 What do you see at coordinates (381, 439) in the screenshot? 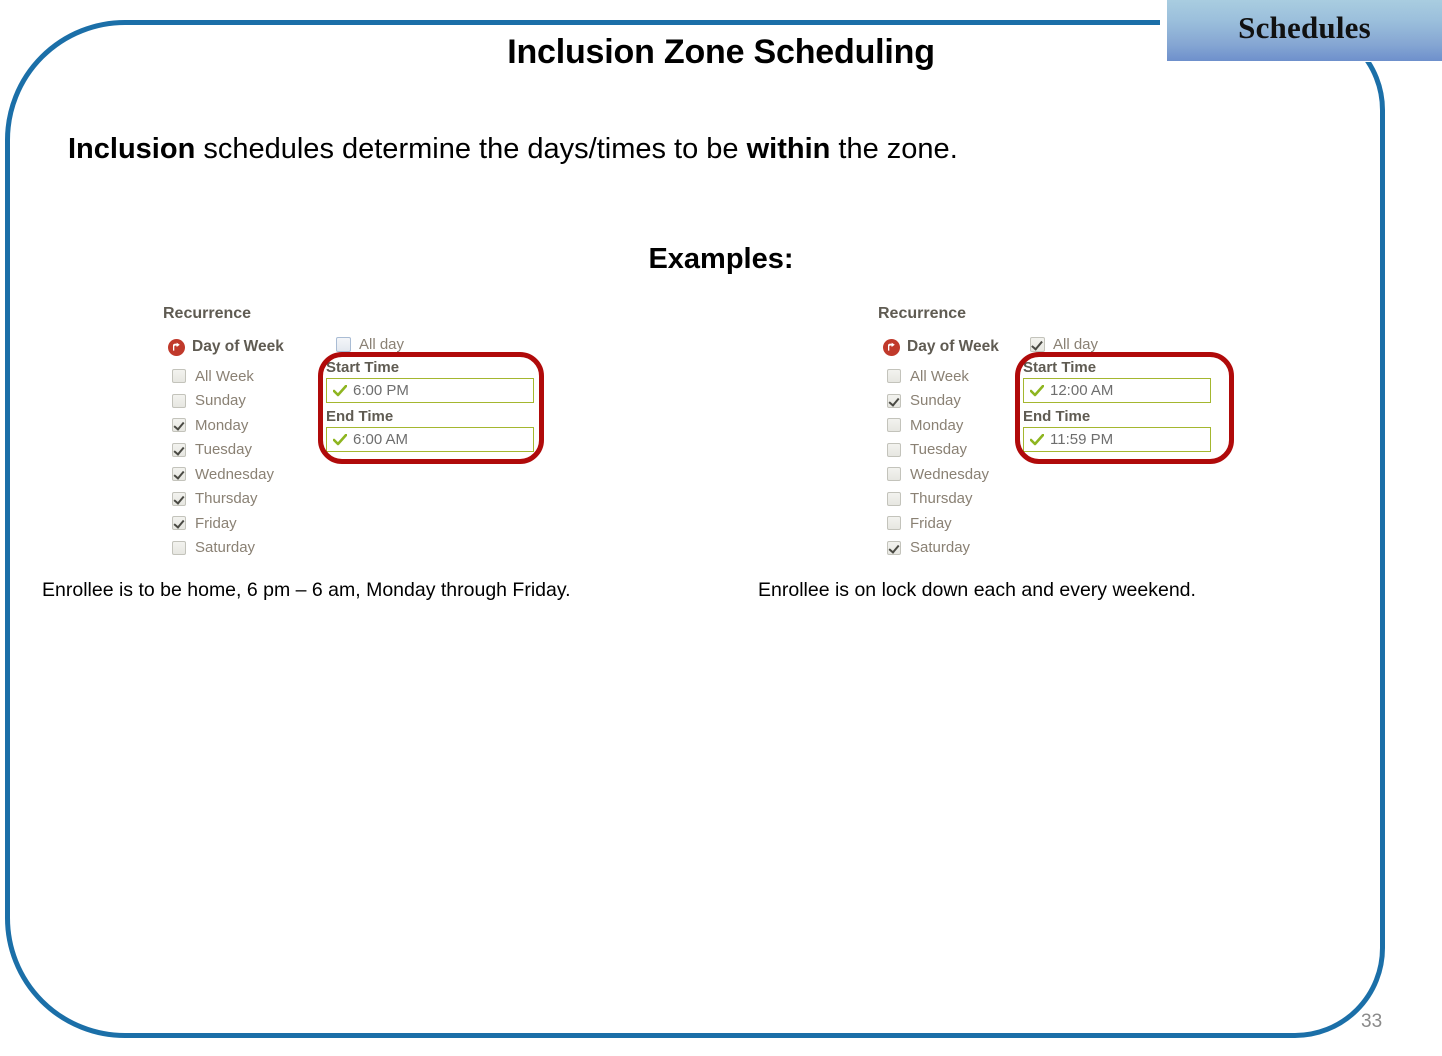
I see `end-time-value: 6:00 AM` at bounding box center [381, 439].